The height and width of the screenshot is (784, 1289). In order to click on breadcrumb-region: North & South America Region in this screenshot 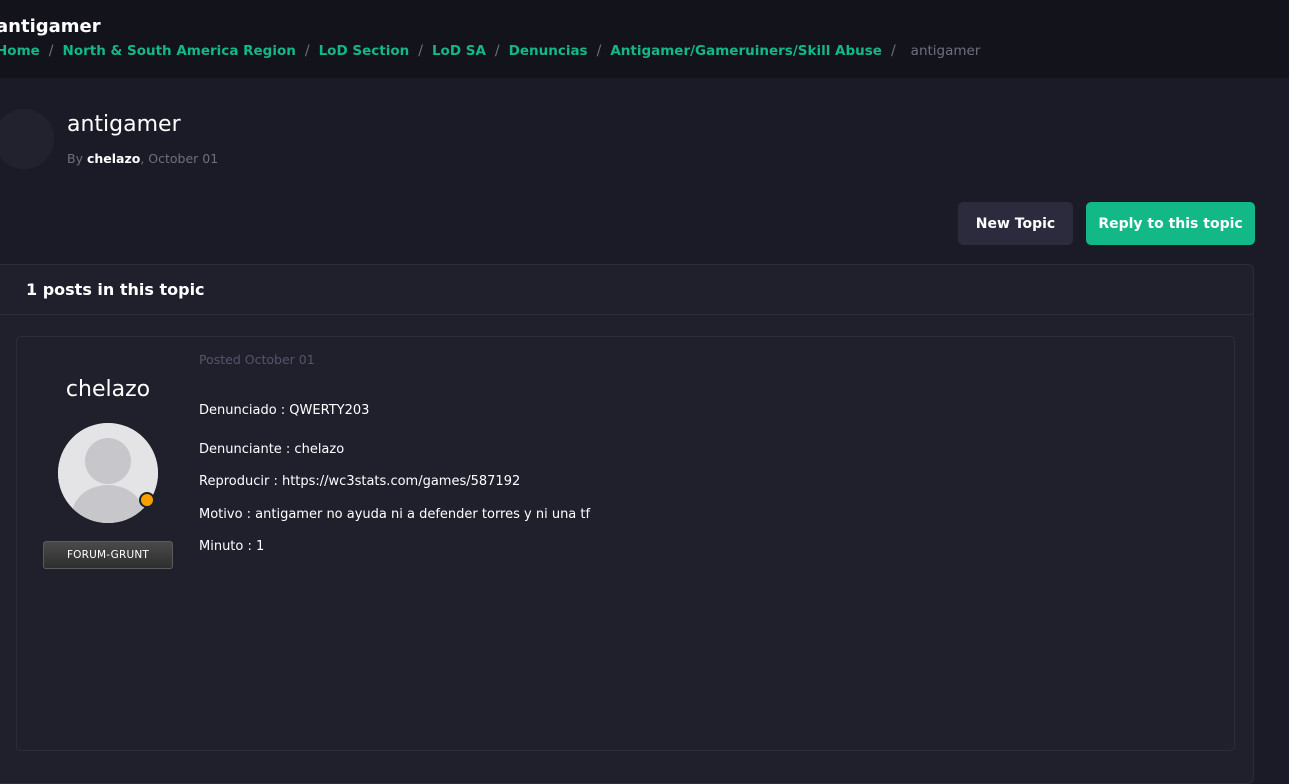, I will do `click(179, 51)`.